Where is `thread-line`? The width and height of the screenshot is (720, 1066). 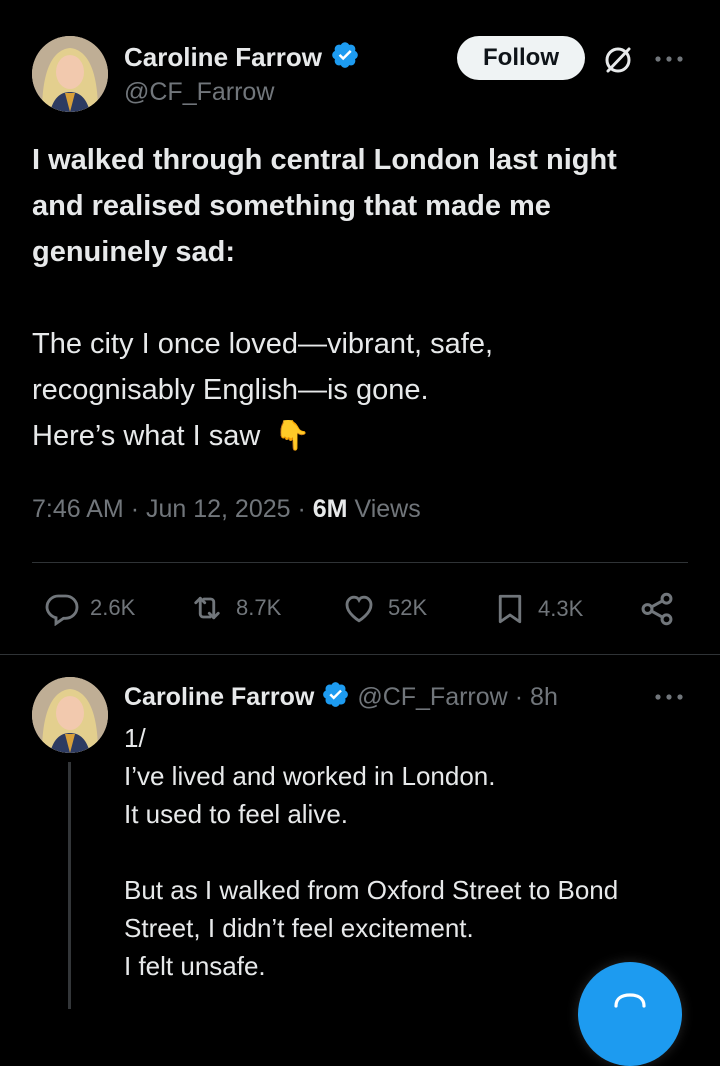
thread-line is located at coordinates (69, 885).